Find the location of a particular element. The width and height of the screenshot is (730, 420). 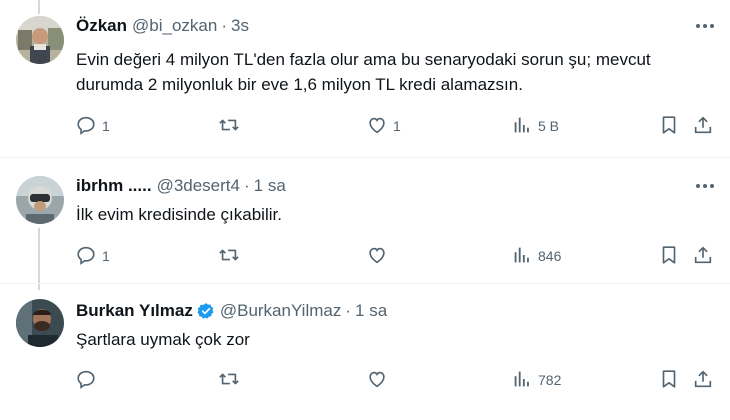

tweet-text: İlk evim kredisinde çıkabilir. is located at coordinates (179, 214).